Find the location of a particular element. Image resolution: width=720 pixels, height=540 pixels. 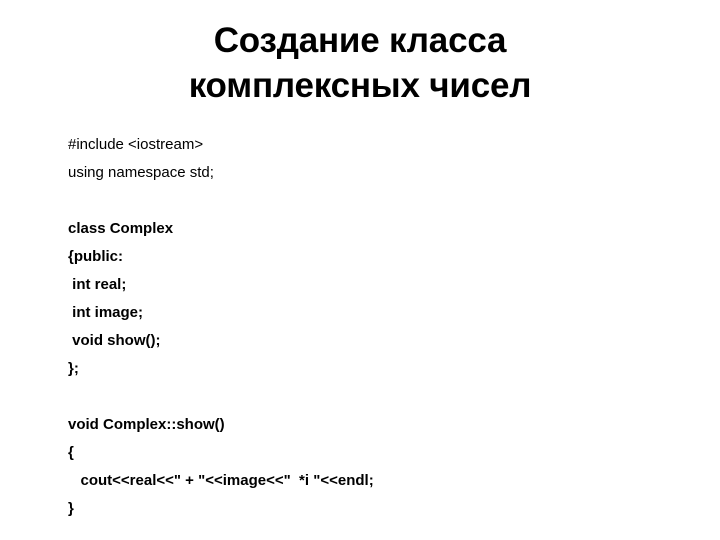

code-line: int image; is located at coordinates (106, 312).